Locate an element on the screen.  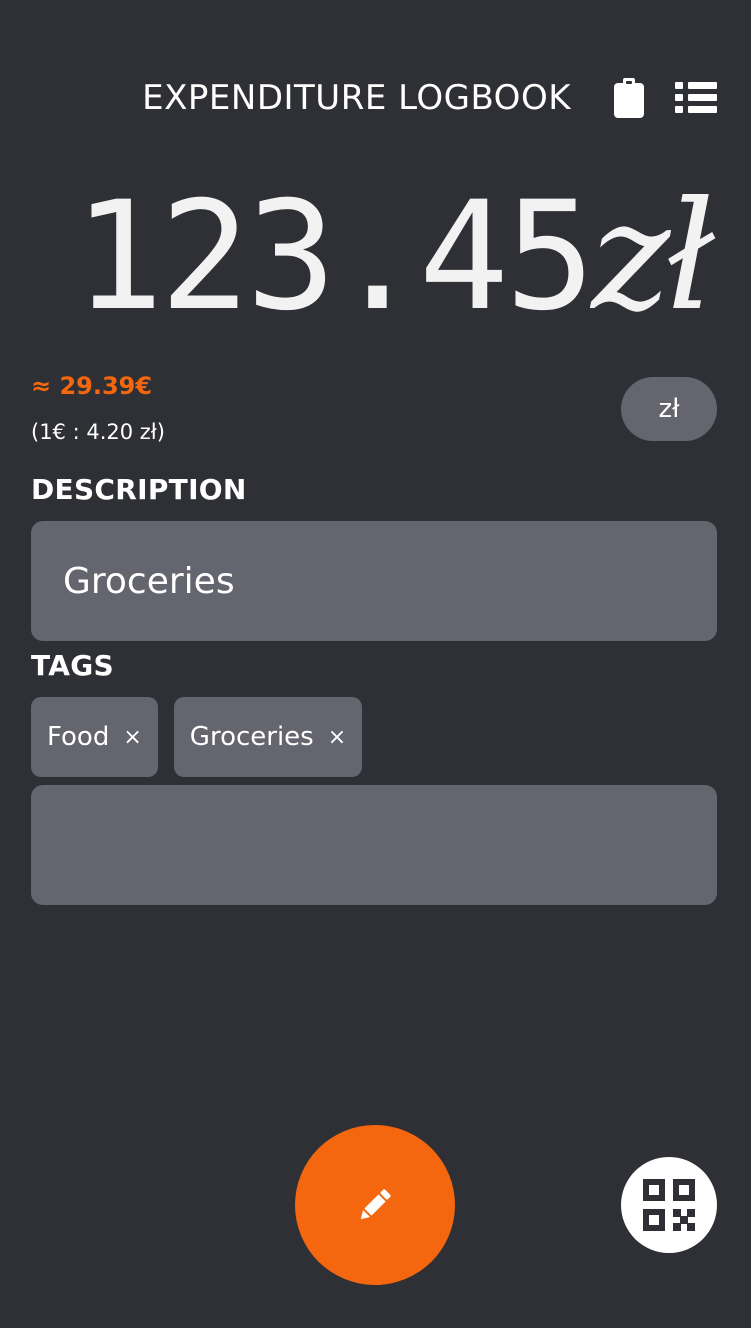
edit-button is located at coordinates (375, 1205).